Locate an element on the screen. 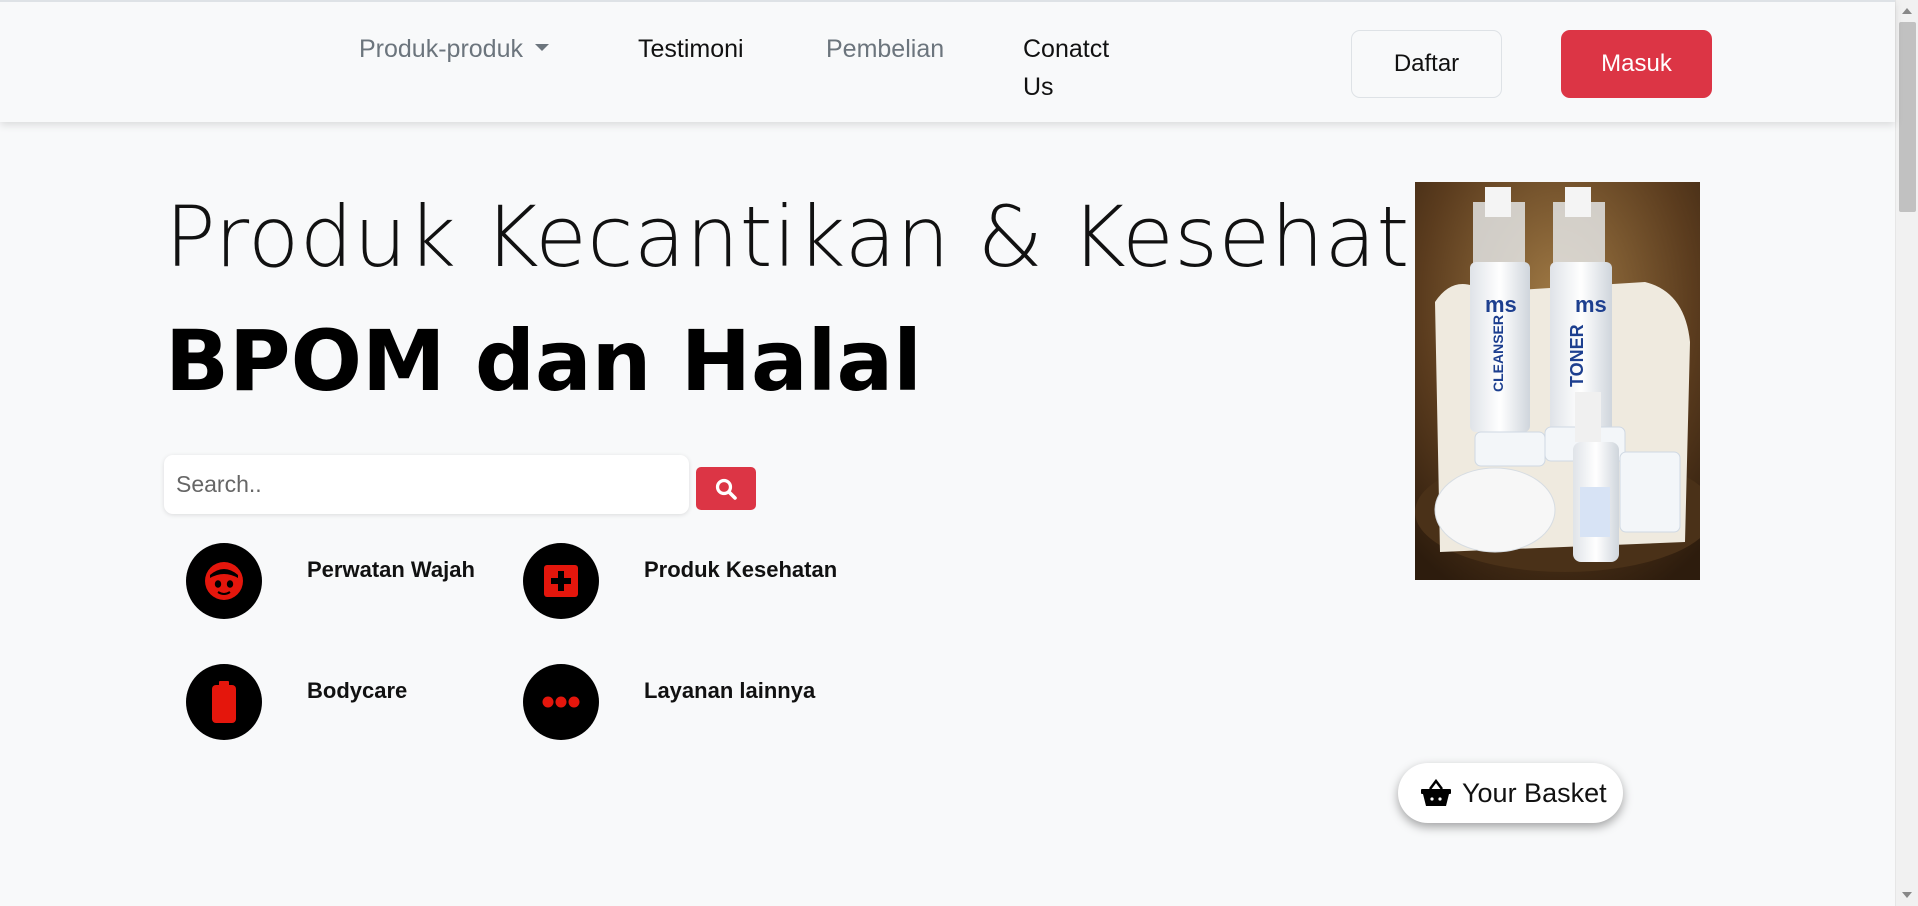 The image size is (1918, 906). category-layanan-lainnya-label: Layanan lainnya is located at coordinates (729, 691).